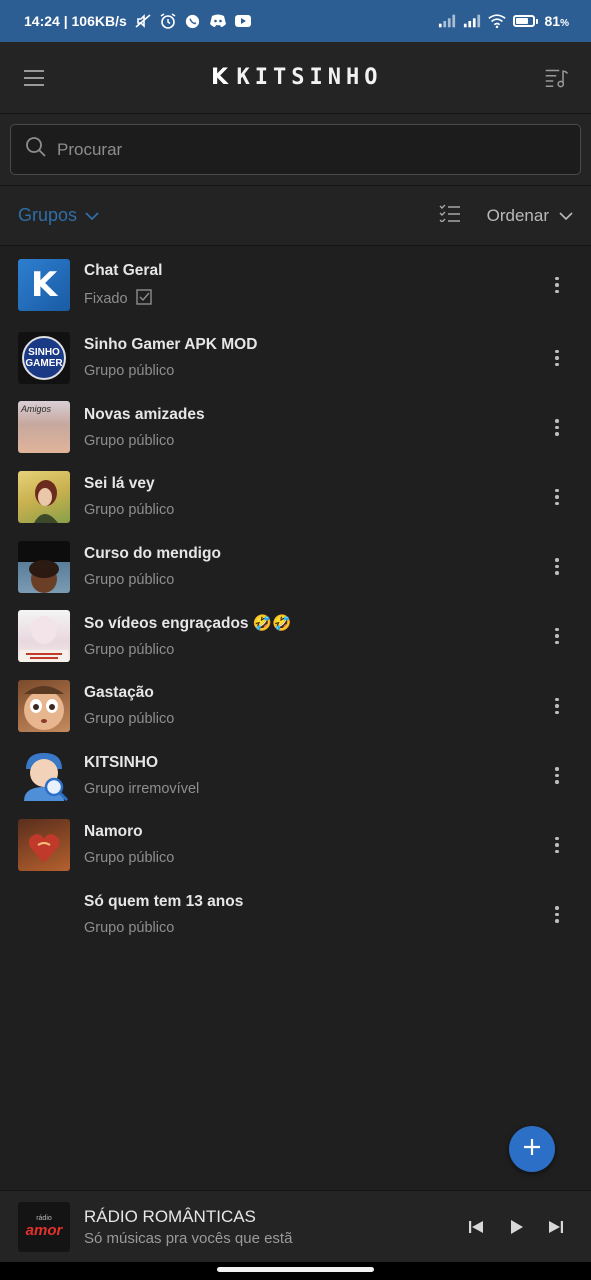  What do you see at coordinates (556, 21) in the screenshot?
I see `battery-percent: 81%` at bounding box center [556, 21].